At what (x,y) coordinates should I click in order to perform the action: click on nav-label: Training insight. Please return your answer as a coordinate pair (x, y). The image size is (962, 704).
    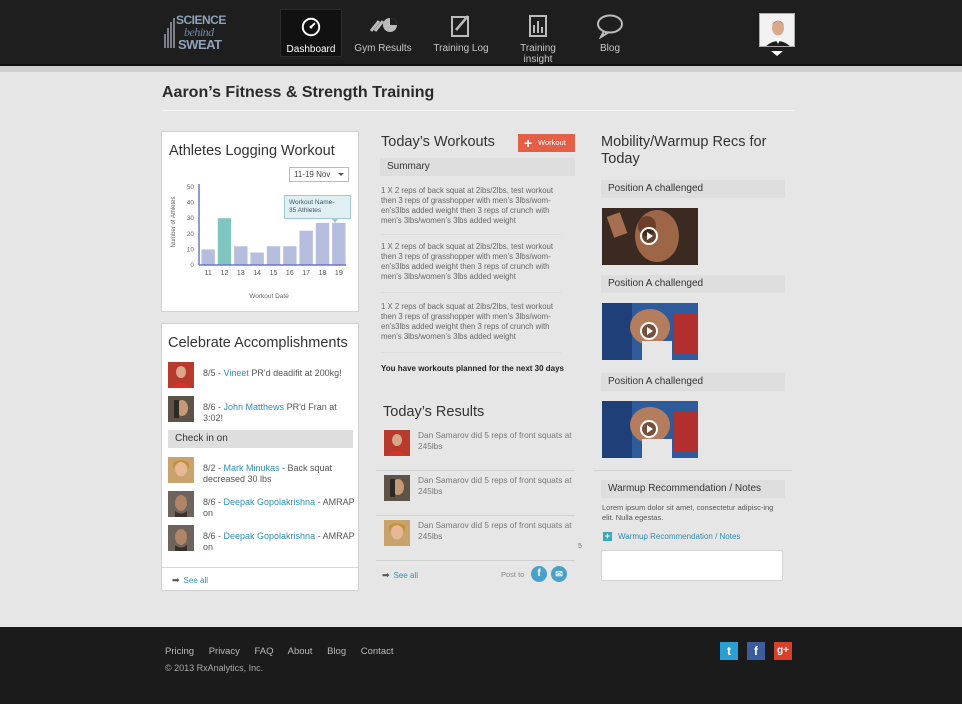
    Looking at the image, I should click on (538, 54).